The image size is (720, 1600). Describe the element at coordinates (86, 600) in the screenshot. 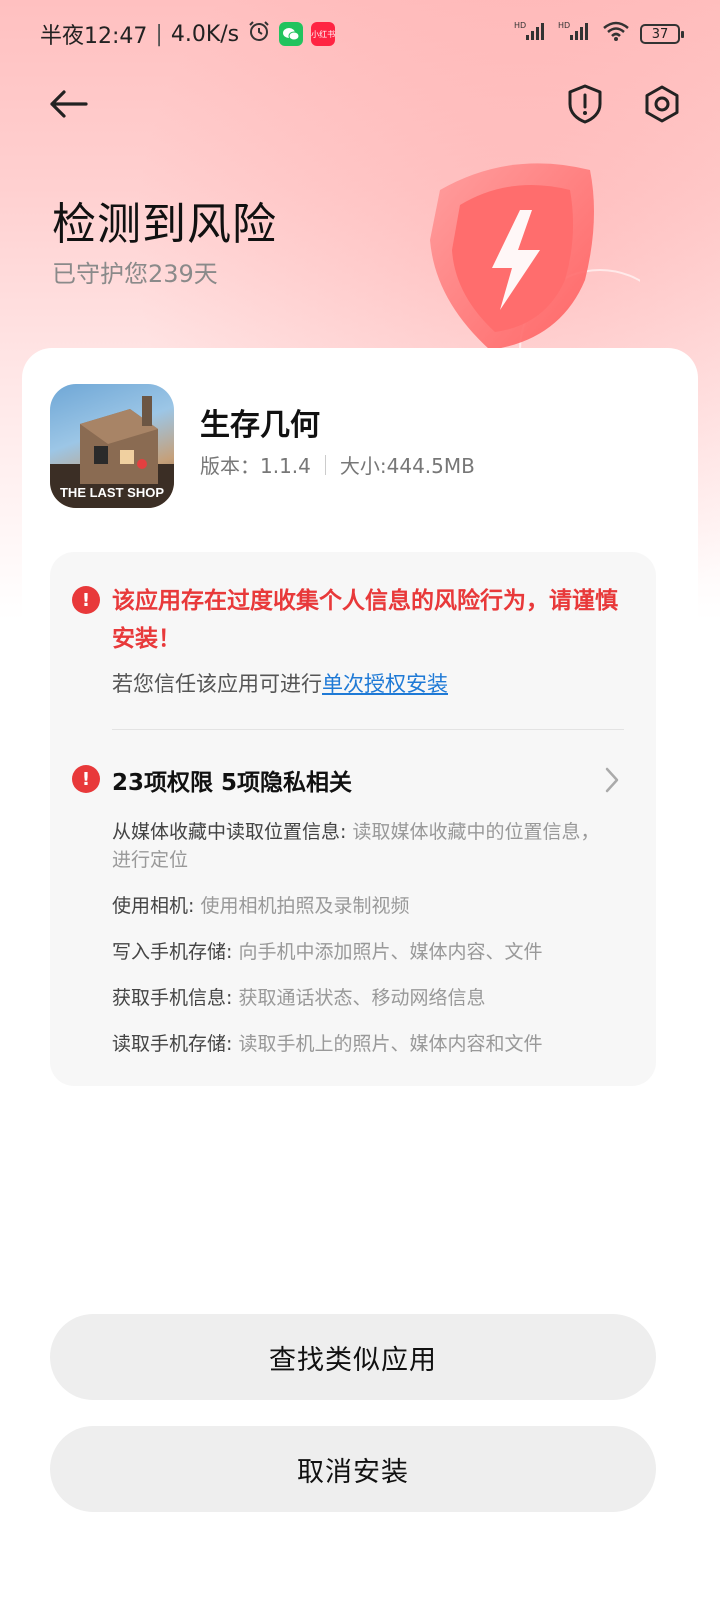

I see `danger-alert-icon: !` at that location.